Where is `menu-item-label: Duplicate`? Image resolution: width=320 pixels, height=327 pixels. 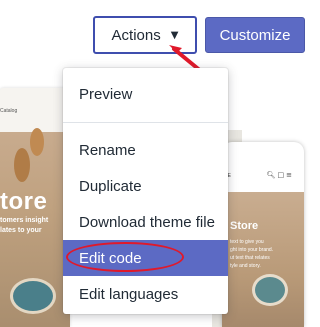
menu-item-label: Duplicate is located at coordinates (110, 186).